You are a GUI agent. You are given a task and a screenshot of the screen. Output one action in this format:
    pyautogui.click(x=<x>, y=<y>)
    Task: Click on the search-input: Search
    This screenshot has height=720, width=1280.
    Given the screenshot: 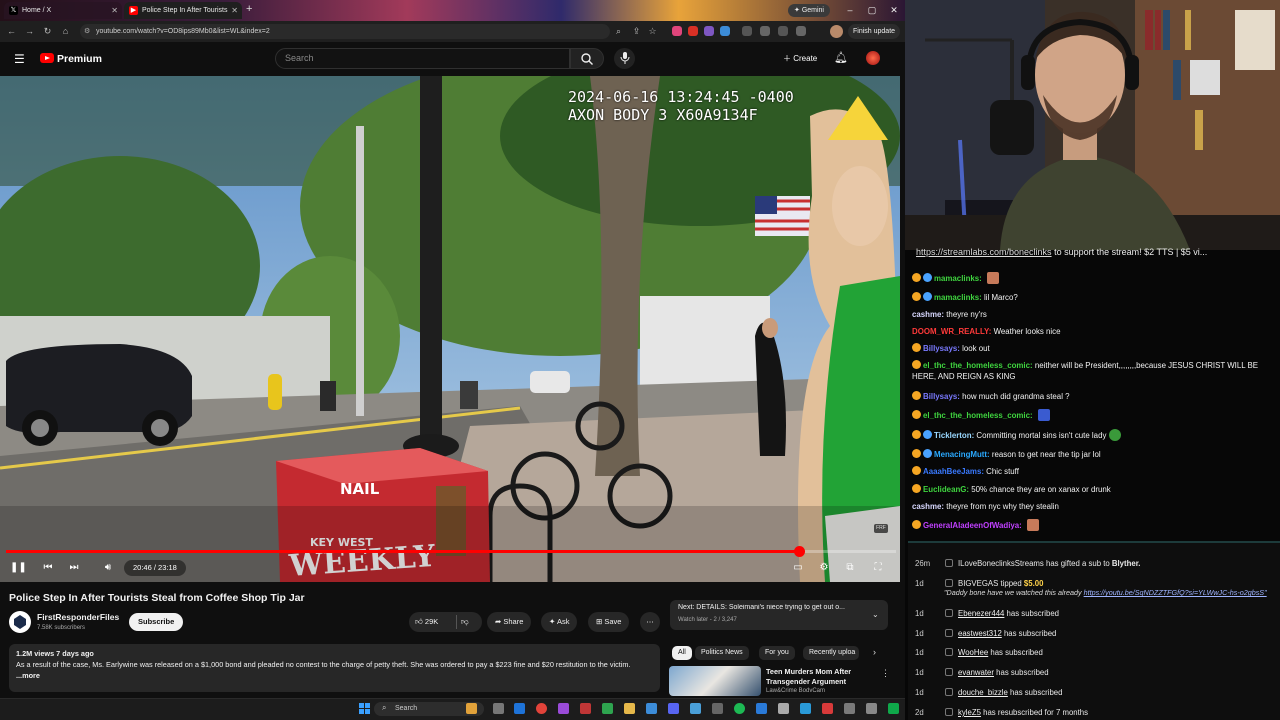 What is the action you would take?
    pyautogui.click(x=422, y=58)
    